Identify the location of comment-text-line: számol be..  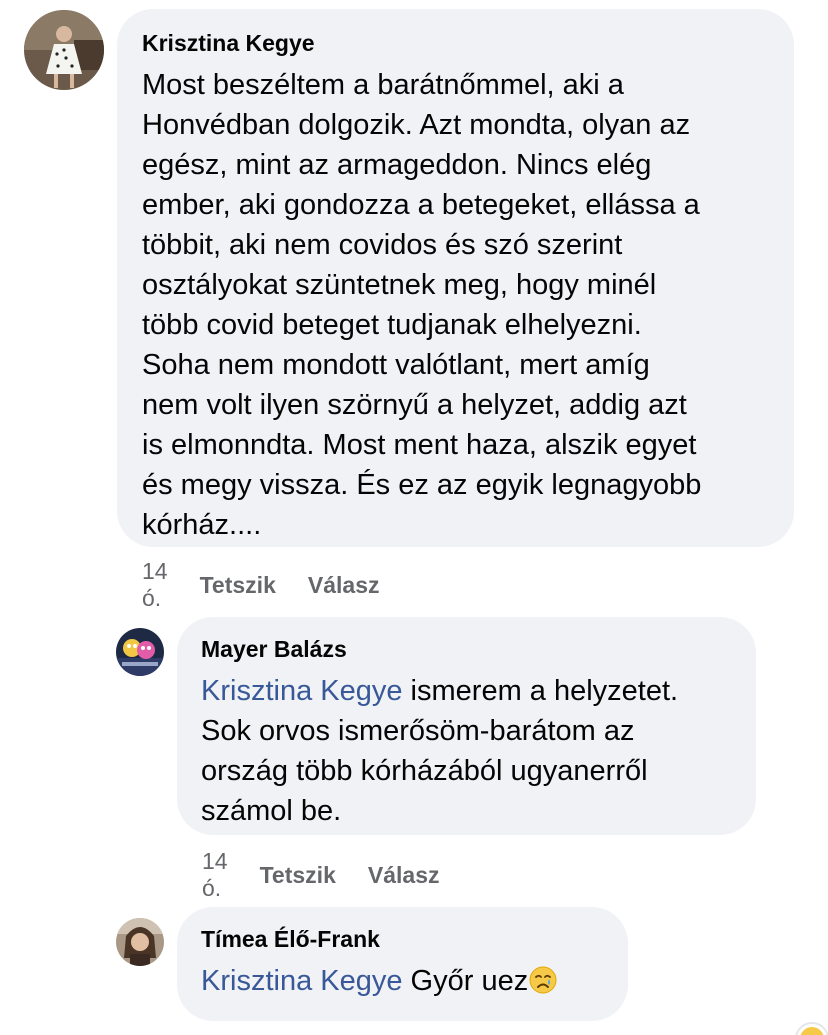
(271, 811).